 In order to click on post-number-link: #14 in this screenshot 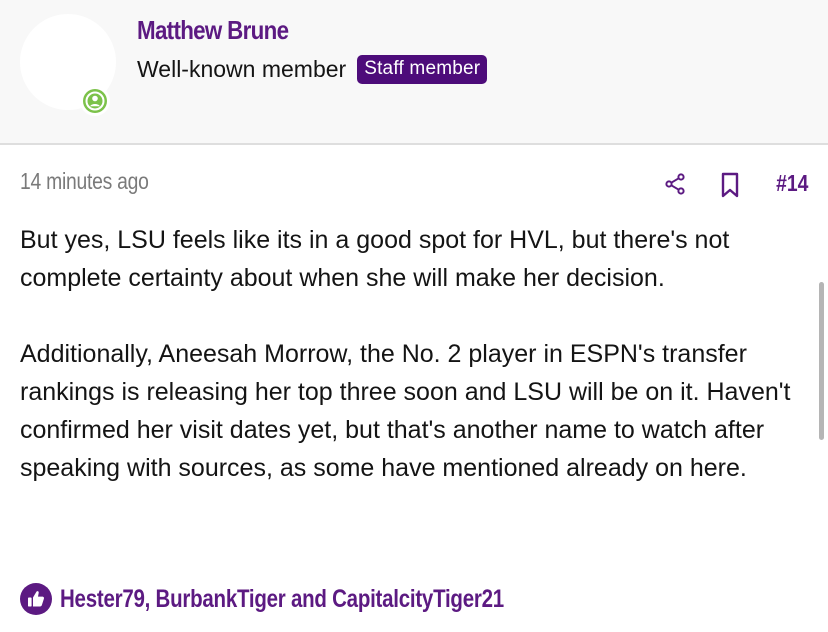, I will do `click(792, 183)`.